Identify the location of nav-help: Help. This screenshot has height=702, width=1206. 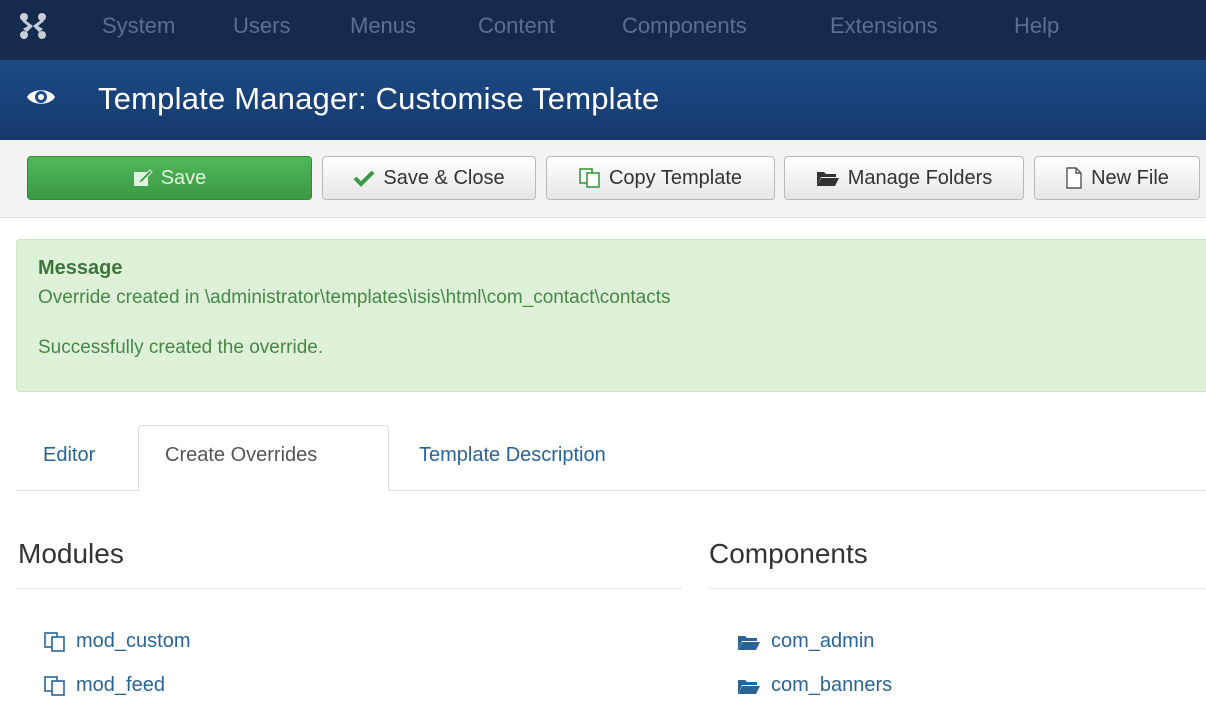
(1036, 26).